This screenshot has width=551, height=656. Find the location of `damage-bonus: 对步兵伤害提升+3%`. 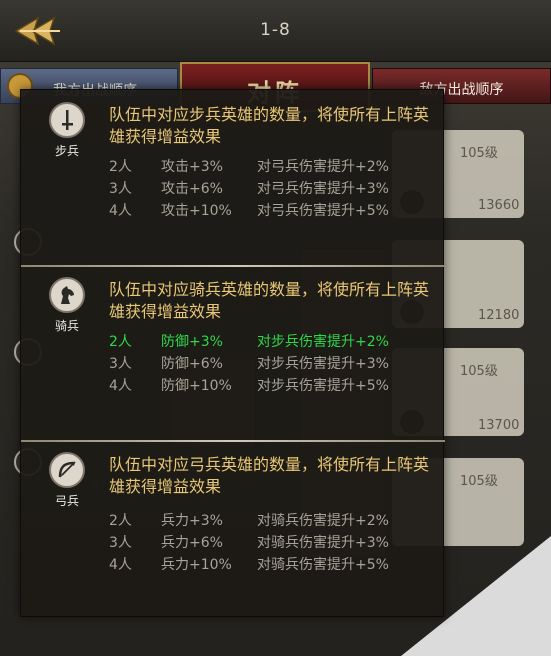

damage-bonus: 对步兵伤害提升+3% is located at coordinates (323, 364).